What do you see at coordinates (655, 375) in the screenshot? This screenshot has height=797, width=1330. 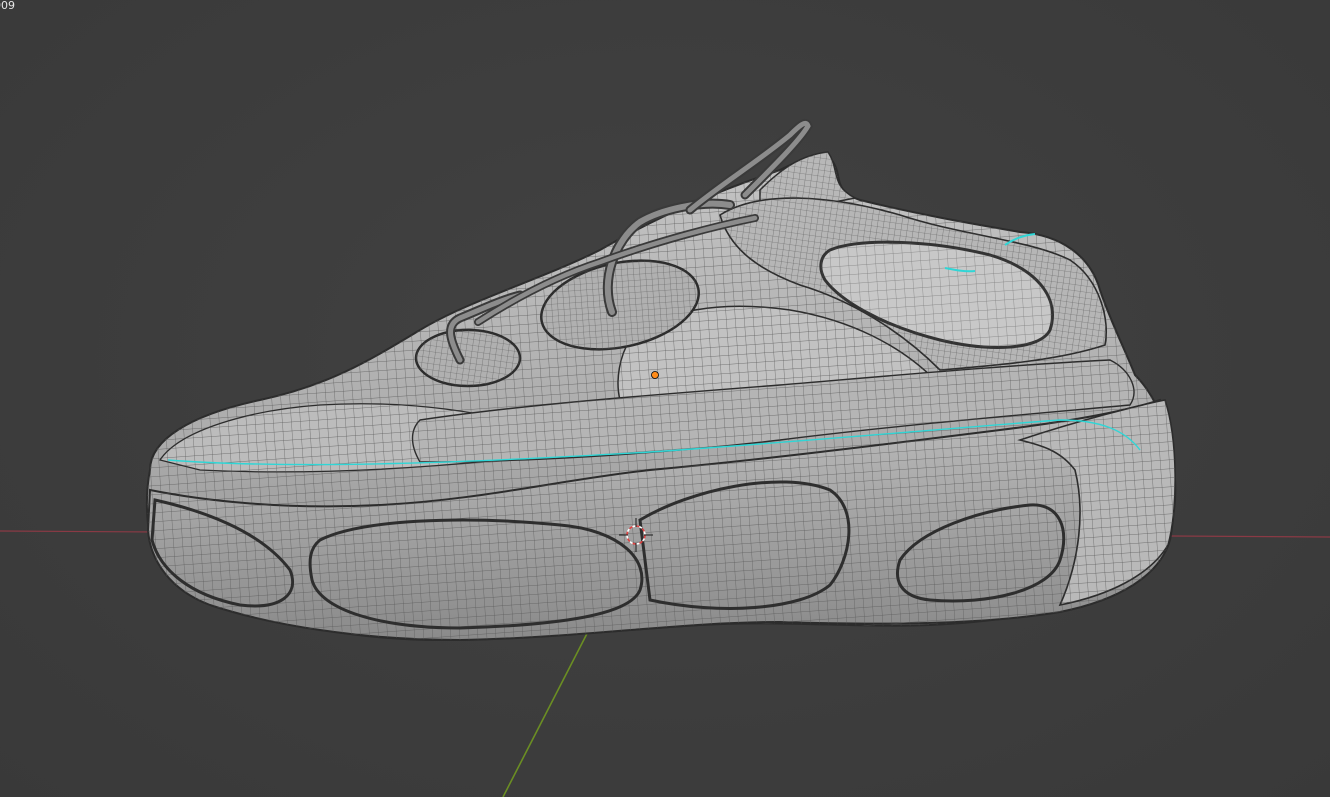 I see `object-origin-dot` at bounding box center [655, 375].